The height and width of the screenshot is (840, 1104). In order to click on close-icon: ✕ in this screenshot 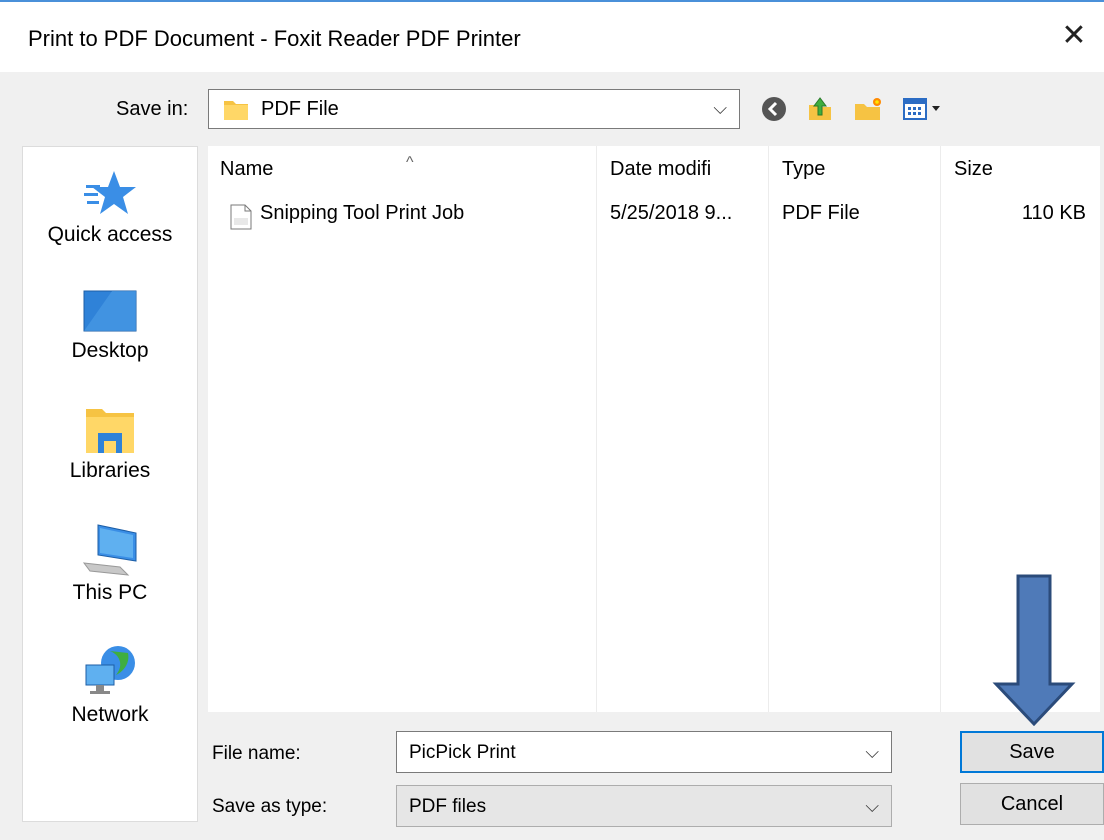, I will do `click(1074, 35)`.